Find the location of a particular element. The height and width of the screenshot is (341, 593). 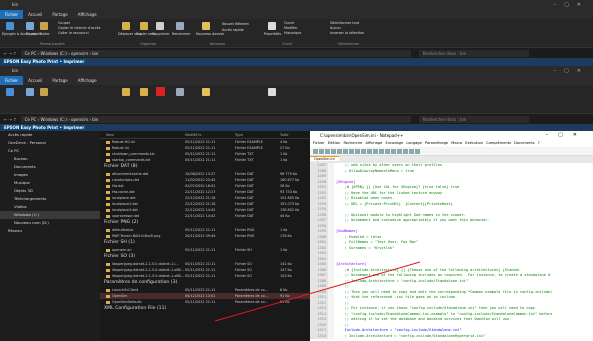

macro-record-icon is located at coordinates (411, 151).